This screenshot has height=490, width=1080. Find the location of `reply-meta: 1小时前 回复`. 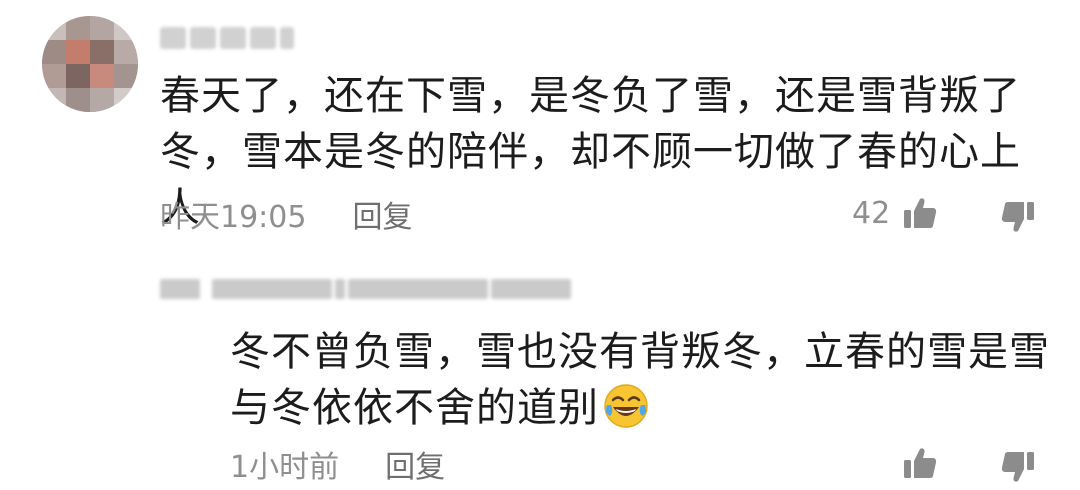

reply-meta: 1小时前 回复 is located at coordinates (337, 464).